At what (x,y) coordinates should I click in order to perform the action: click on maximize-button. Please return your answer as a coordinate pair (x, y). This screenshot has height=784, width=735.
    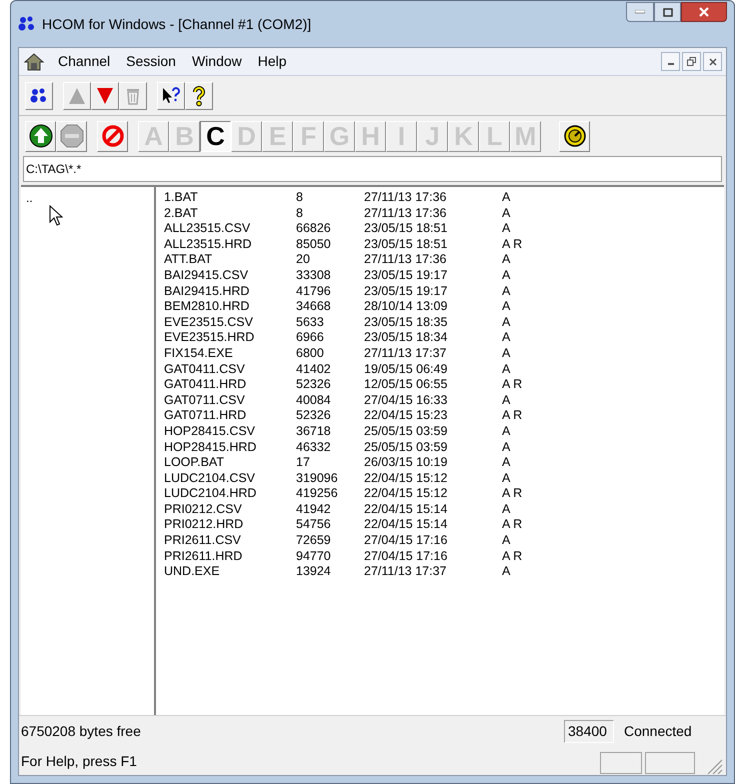
    Looking at the image, I should click on (667, 12).